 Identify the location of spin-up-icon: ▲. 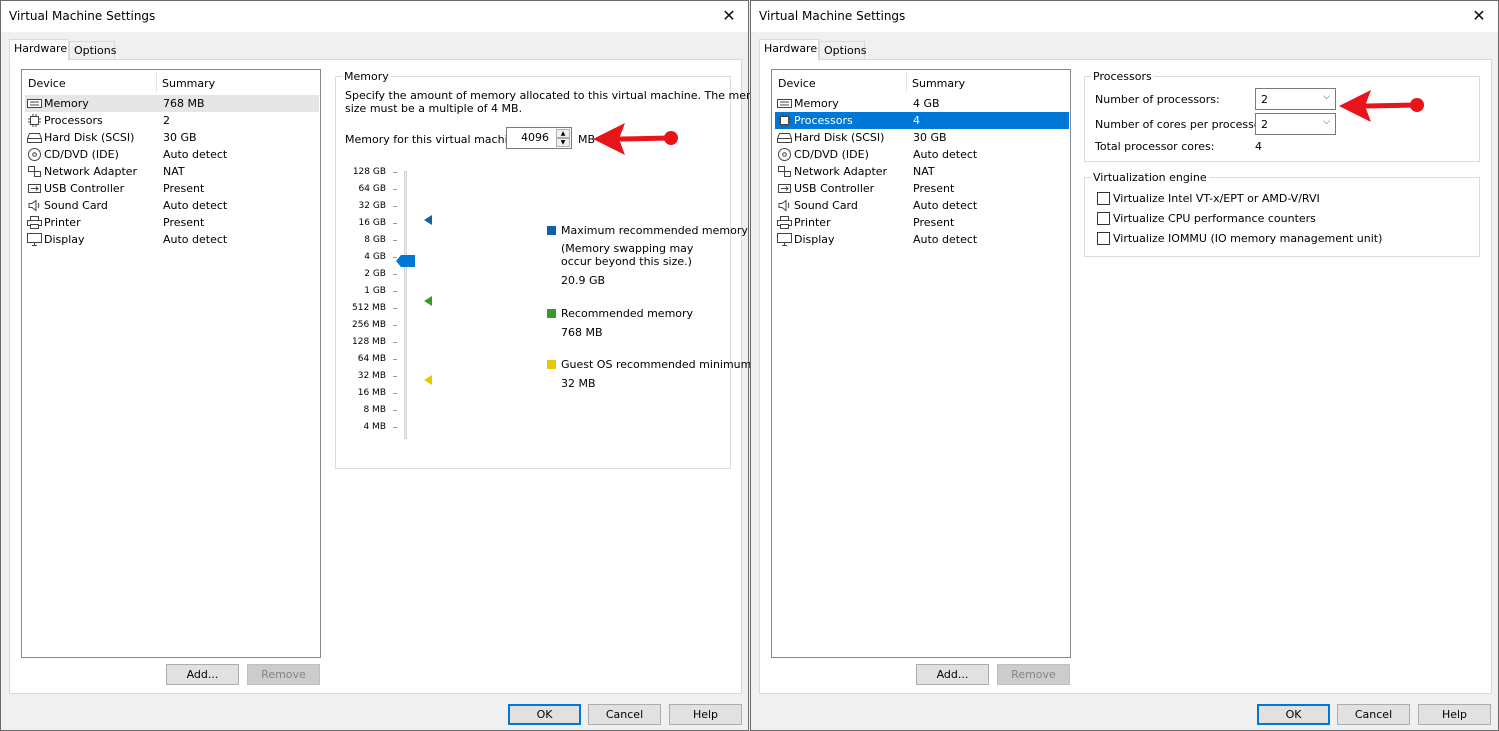
(563, 133).